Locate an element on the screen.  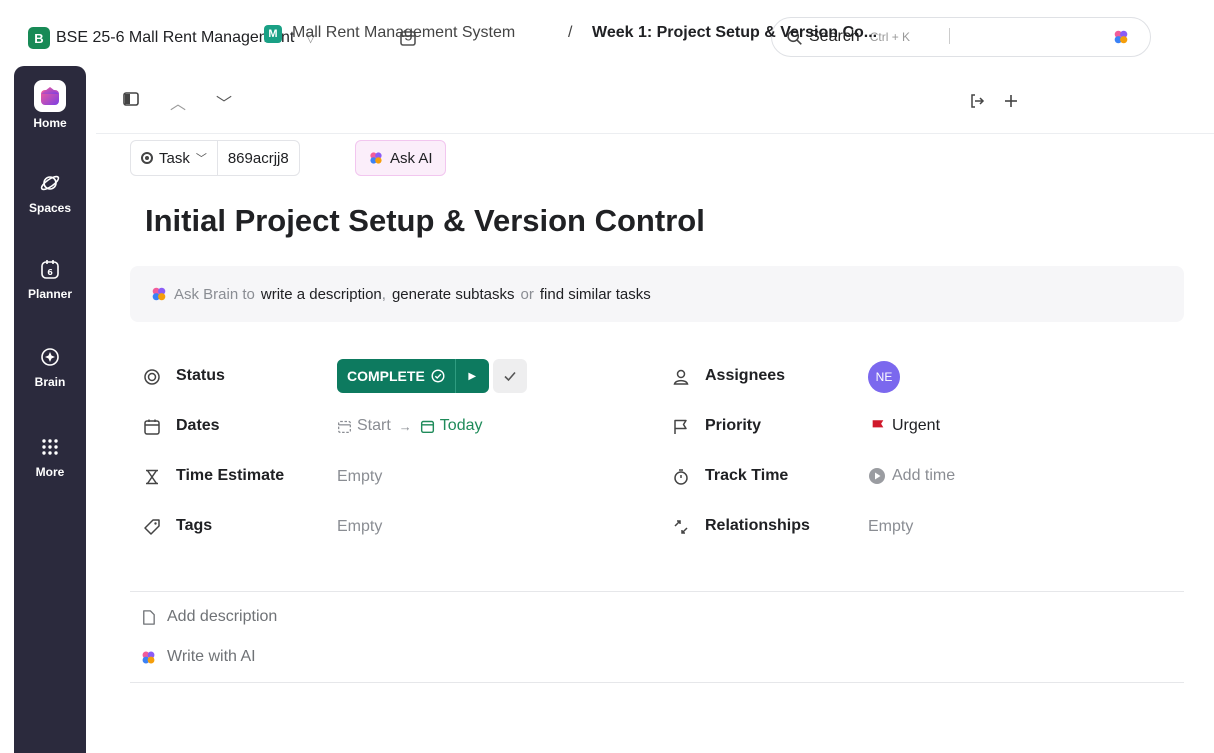
add-time-button: Add time is located at coordinates (911, 476).